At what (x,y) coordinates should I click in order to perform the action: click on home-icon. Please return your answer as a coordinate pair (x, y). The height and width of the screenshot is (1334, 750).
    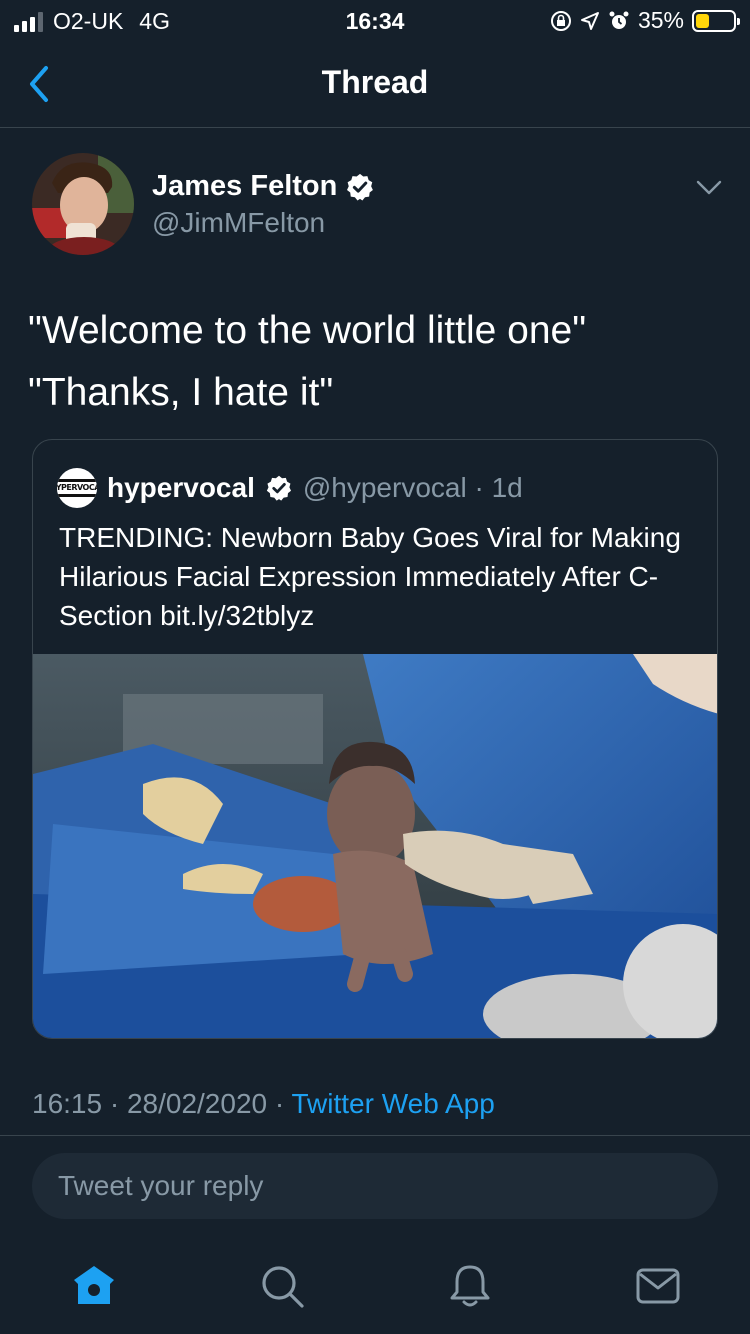
    Looking at the image, I should click on (94, 1286).